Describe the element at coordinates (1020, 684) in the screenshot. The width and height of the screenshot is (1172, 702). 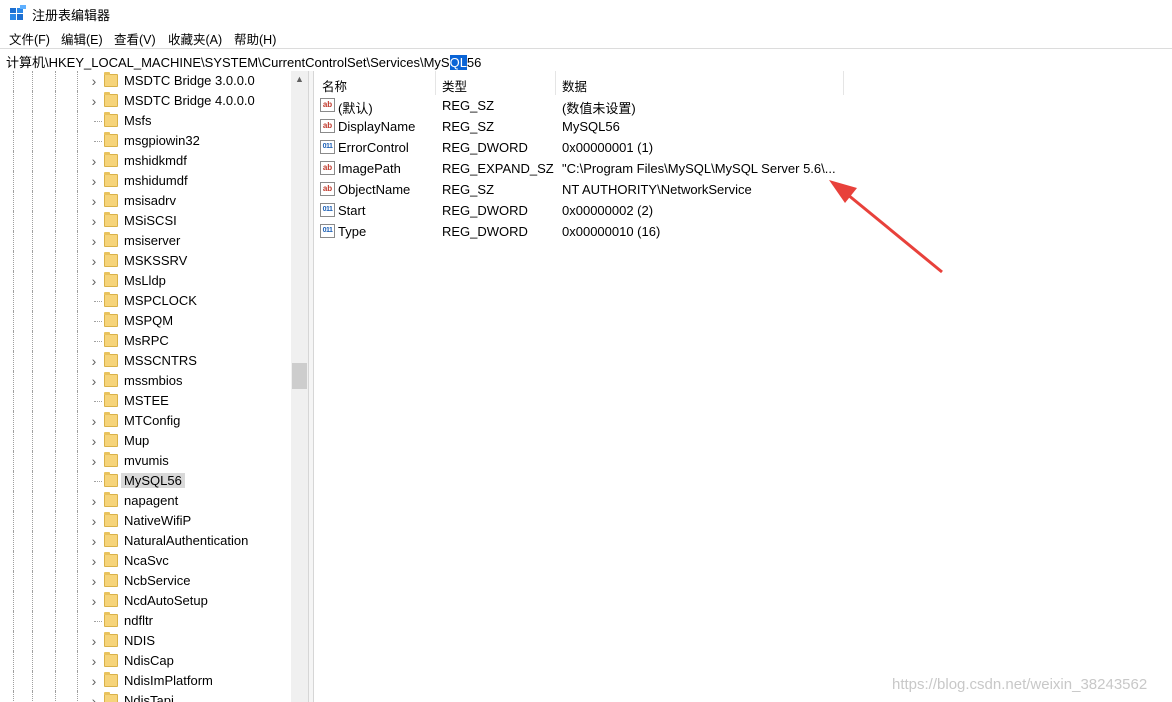
I see `watermark: https://blog.csdn.net/weixin_38243562` at that location.